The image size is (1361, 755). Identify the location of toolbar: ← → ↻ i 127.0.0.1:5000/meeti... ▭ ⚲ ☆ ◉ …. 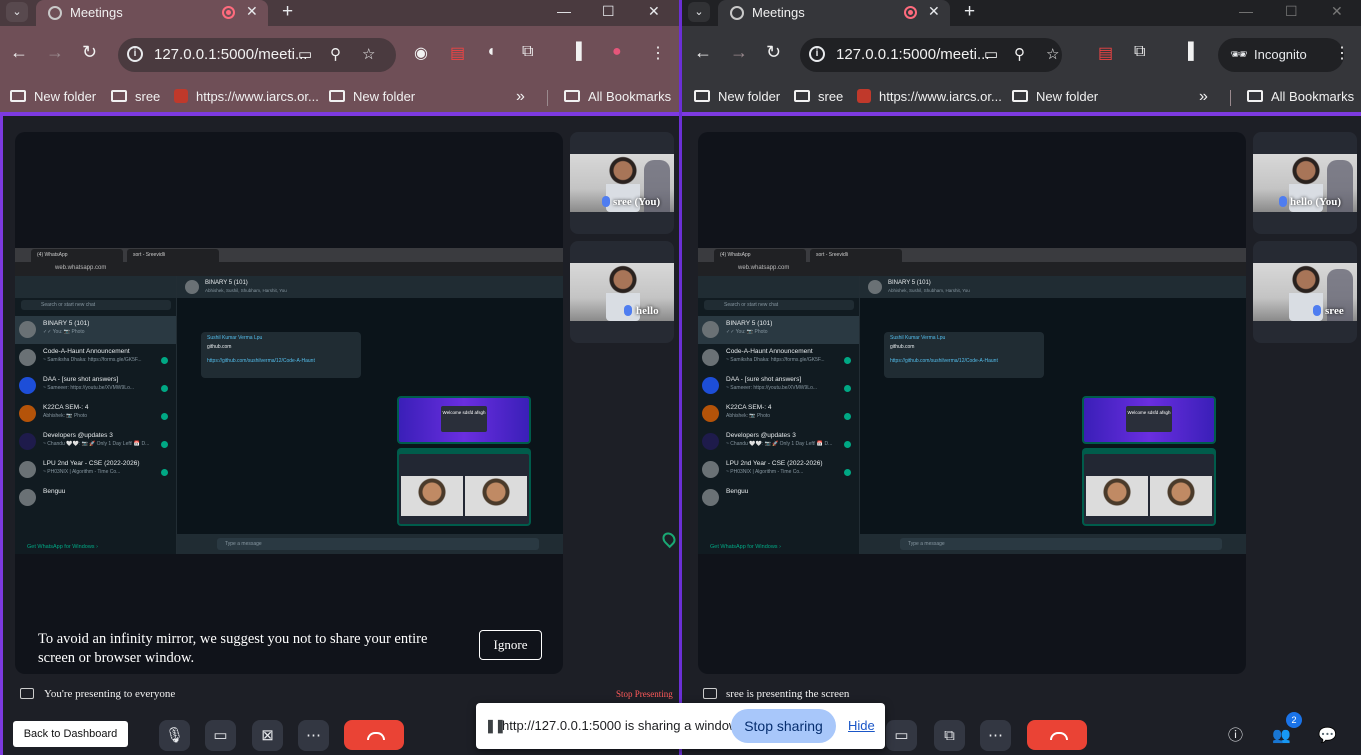
(339, 54).